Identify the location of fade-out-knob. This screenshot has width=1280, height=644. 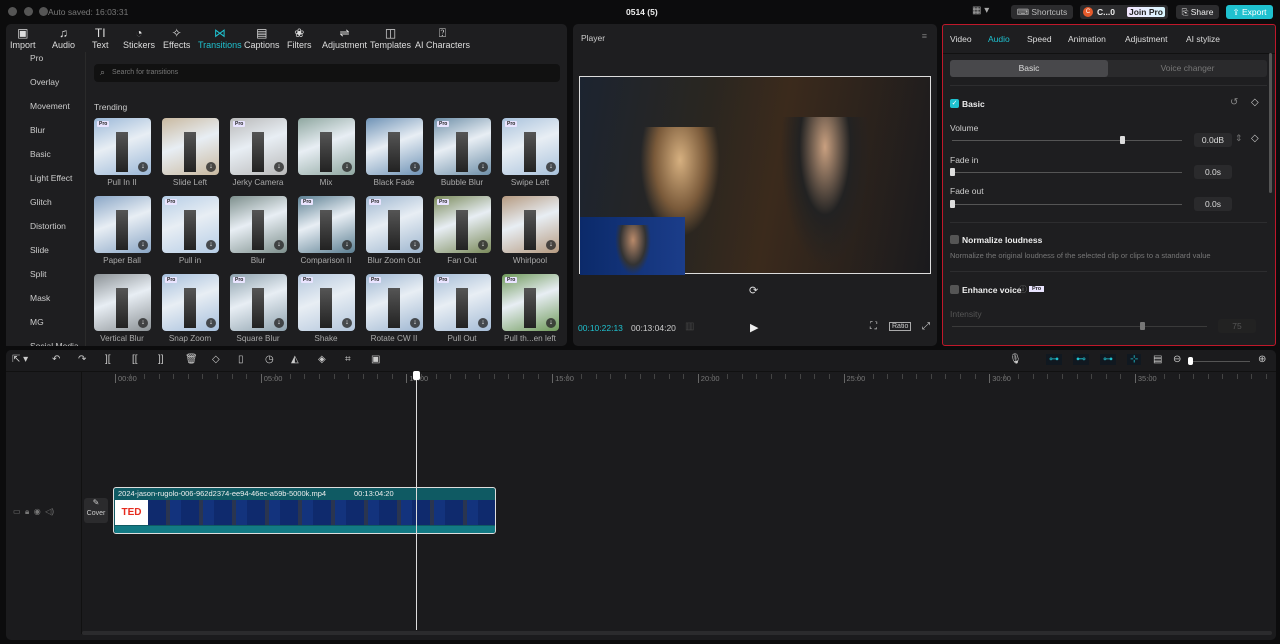
(952, 204).